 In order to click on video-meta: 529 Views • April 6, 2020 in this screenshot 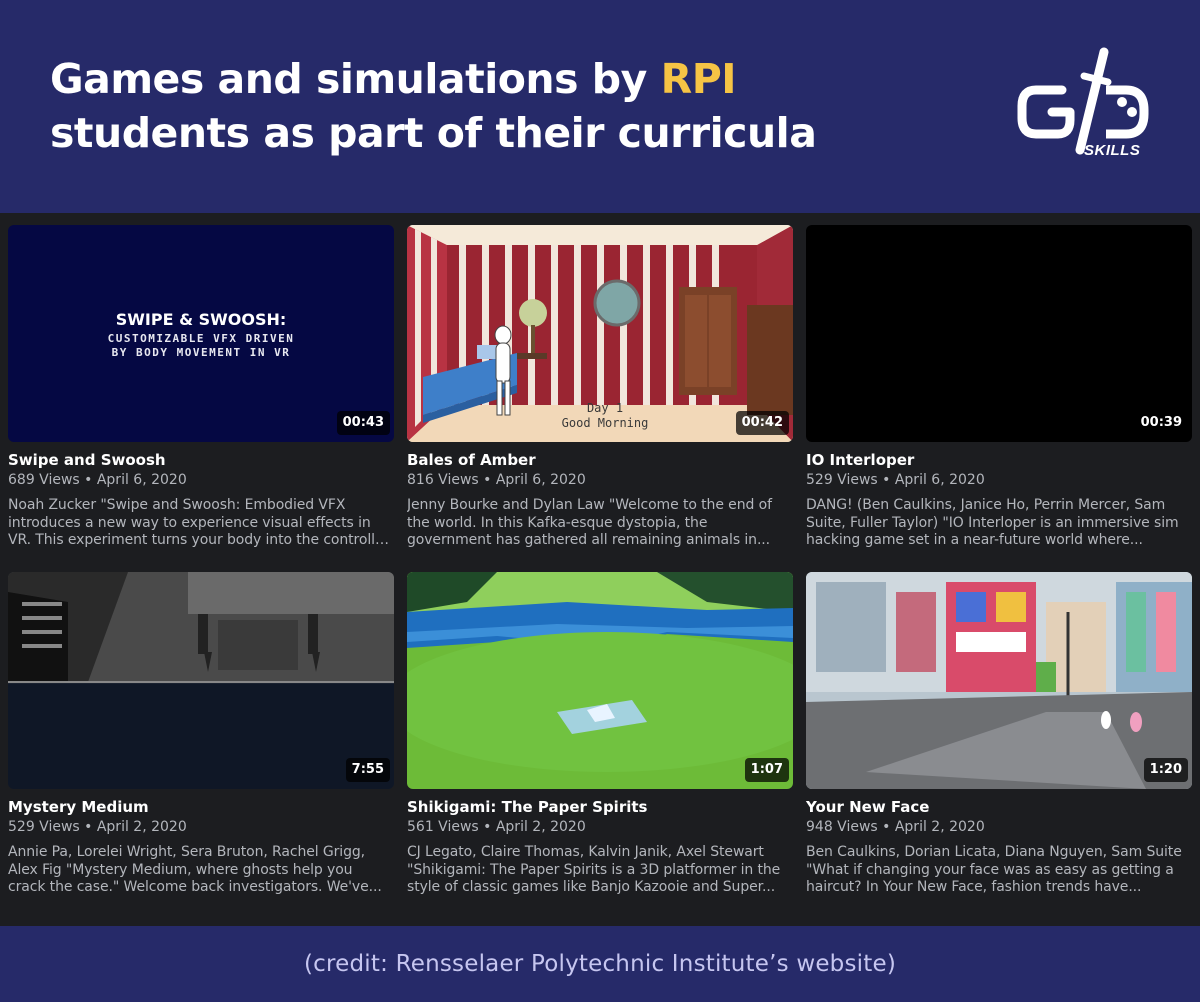, I will do `click(895, 480)`.